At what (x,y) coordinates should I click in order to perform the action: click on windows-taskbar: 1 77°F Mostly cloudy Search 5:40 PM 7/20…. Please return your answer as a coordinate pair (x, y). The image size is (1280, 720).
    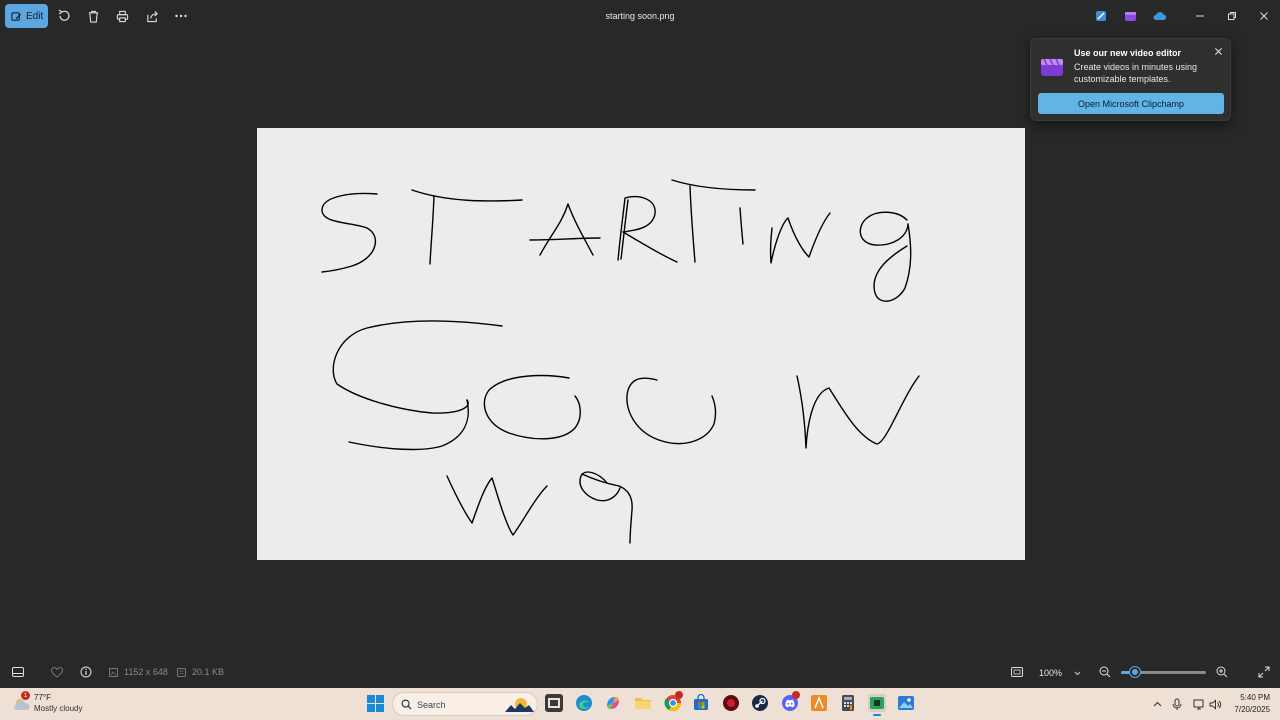
    Looking at the image, I should click on (640, 704).